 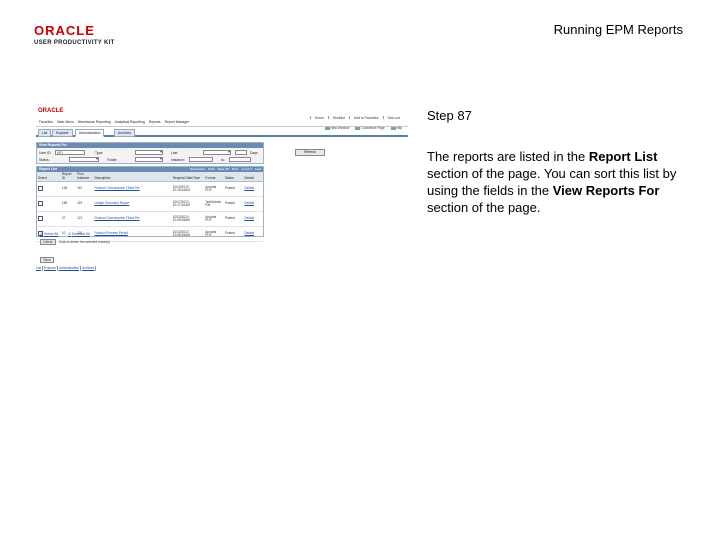 What do you see at coordinates (62, 133) in the screenshot?
I see `tab-explorer: Explorer` at bounding box center [62, 133].